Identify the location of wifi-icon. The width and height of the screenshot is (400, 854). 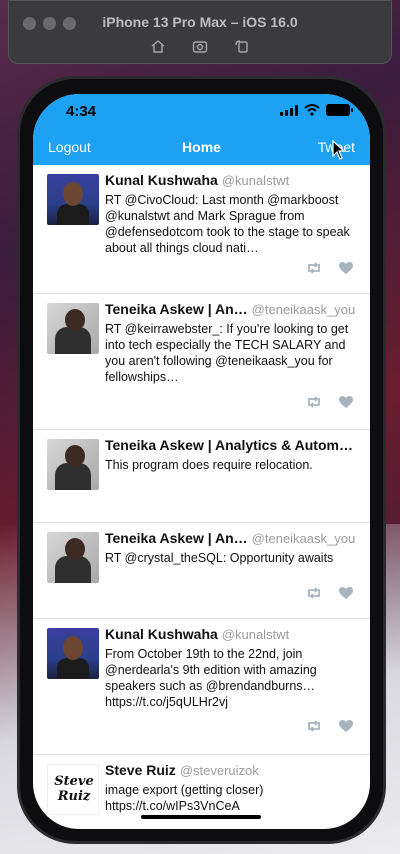
(312, 110).